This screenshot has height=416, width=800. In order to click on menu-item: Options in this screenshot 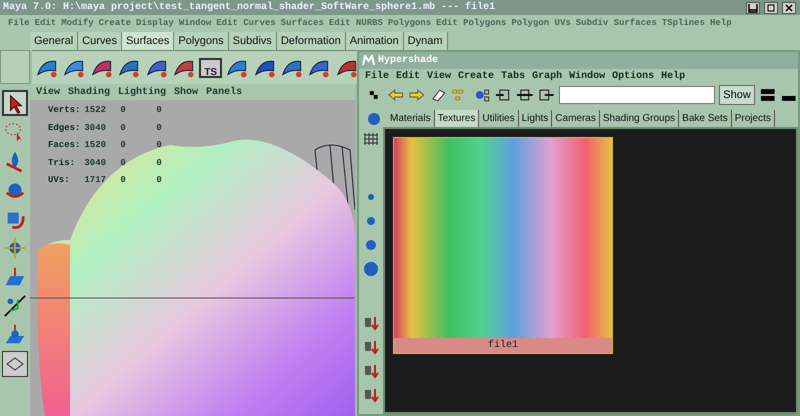, I will do `click(633, 76)`.